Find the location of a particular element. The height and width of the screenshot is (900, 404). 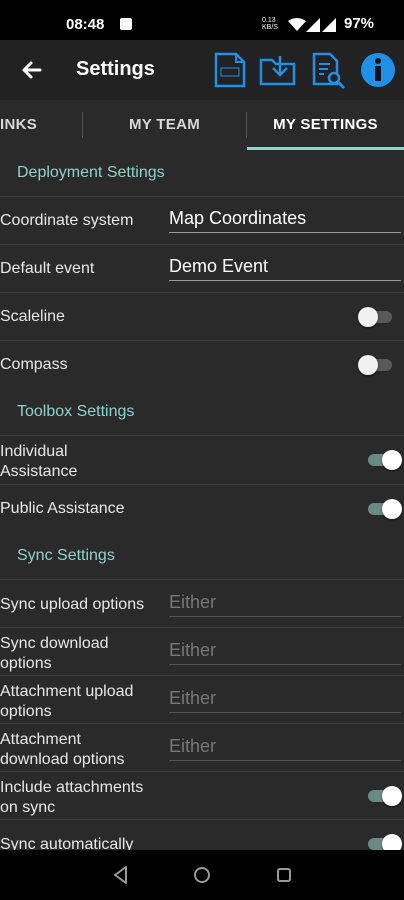

sync-download-field: Either is located at coordinates (285, 652).